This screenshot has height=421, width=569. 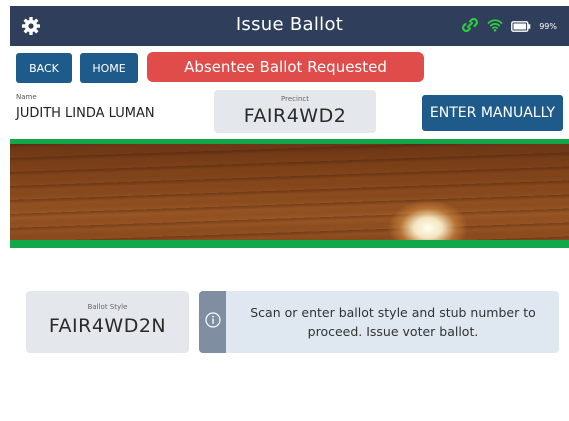 I want to click on info-icon-panel, so click(x=212, y=322).